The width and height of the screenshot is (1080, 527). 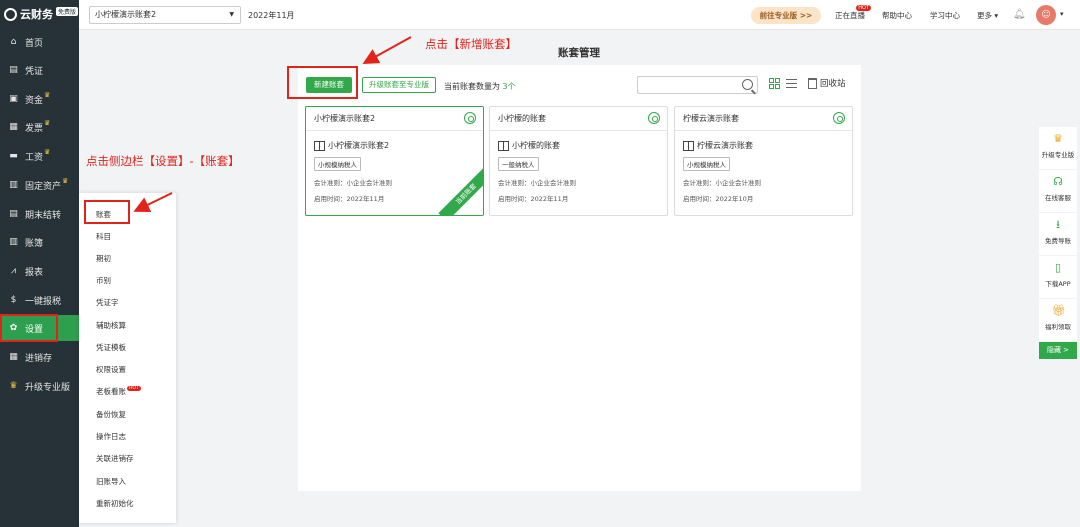 I want to click on right-float-bar: ♛ 升级专业版 ☊ 在线客服 ⭳ 免费导账 ▯ 下载APP 🎁︎ 福利领取 隐藏 >, so click(x=1058, y=245).